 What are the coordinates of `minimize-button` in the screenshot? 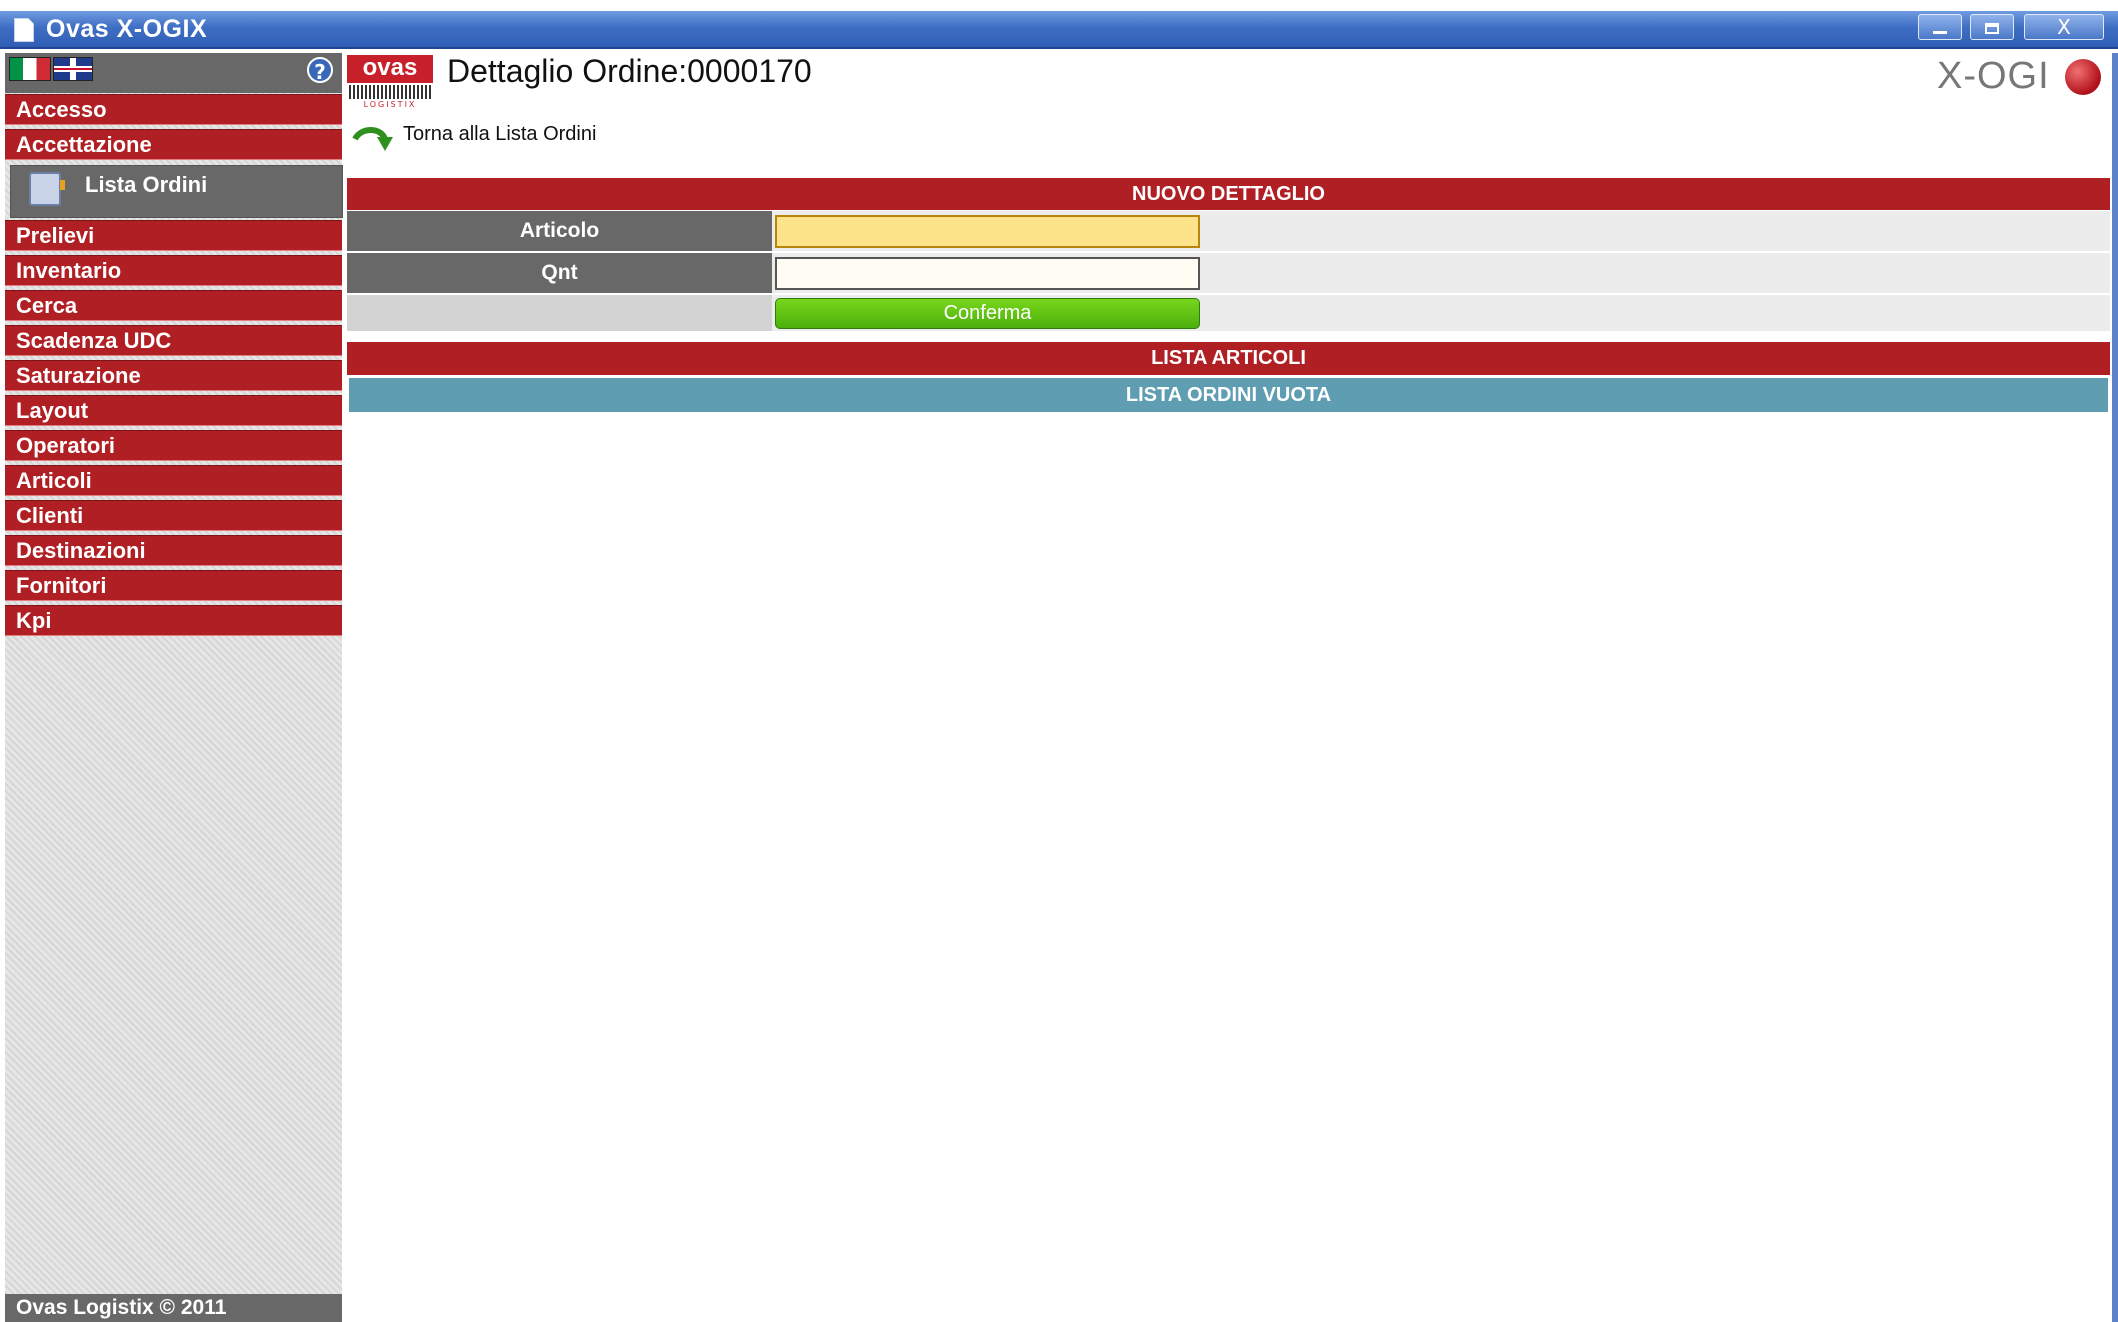 It's located at (1940, 27).